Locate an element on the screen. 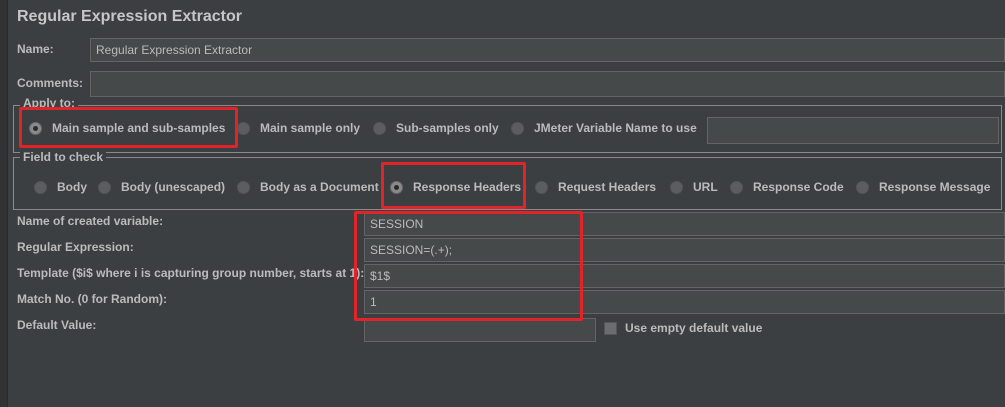 The width and height of the screenshot is (1005, 407). default-value-input is located at coordinates (480, 330).